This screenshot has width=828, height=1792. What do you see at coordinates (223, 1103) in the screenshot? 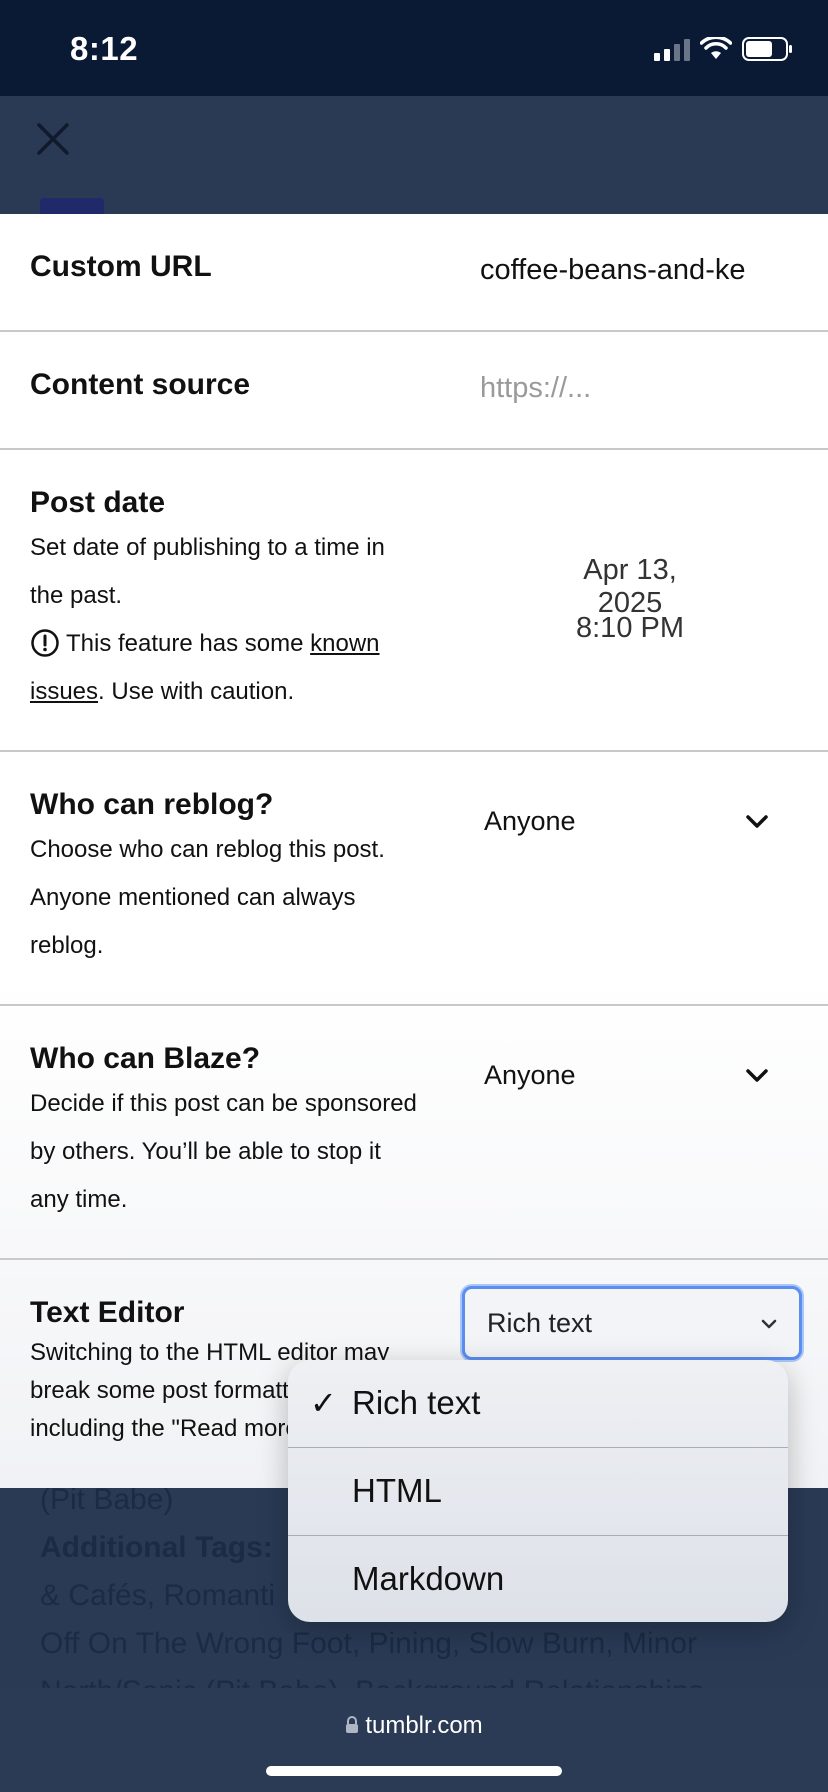
I see `blaze-desc-line: Decide if this post can be sponsored` at bounding box center [223, 1103].